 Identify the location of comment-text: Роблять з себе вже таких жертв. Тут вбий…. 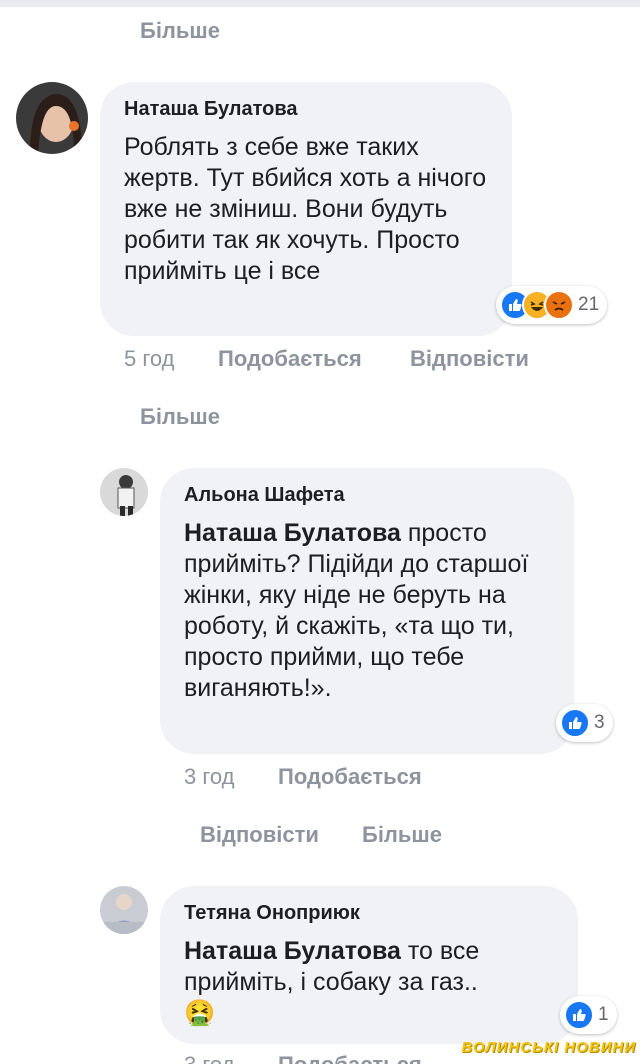
(305, 209).